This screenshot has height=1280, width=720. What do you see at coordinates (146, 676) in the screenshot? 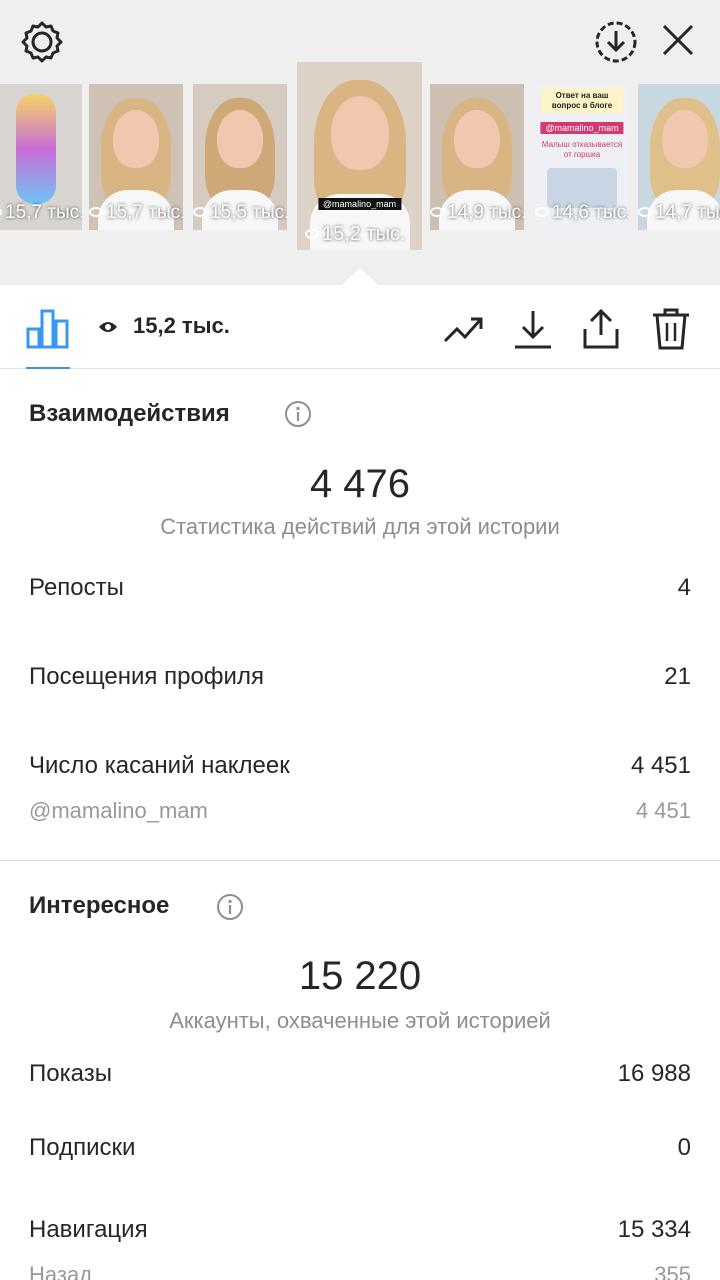
I see `profile-visits-label: Посещения профиля` at bounding box center [146, 676].